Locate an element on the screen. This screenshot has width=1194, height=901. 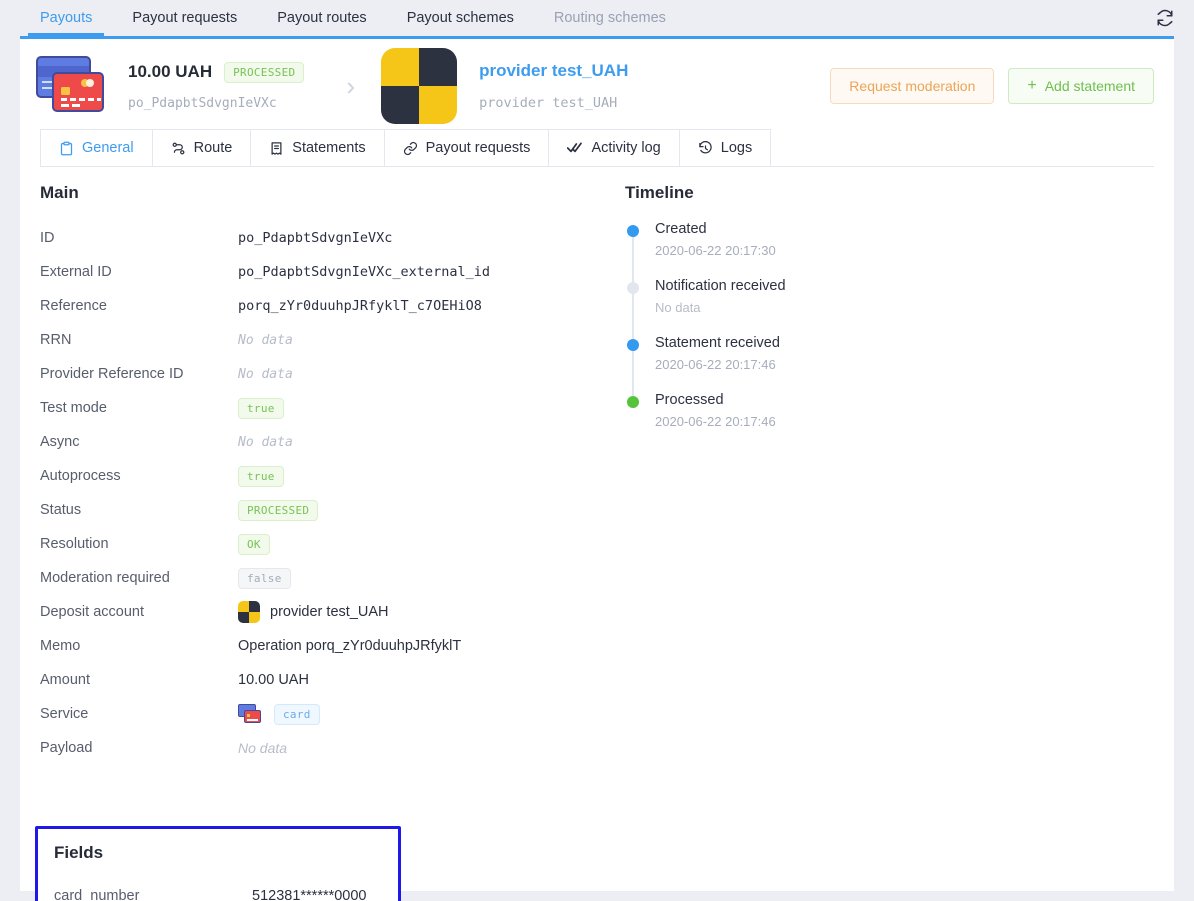
timeline-section-title: Timeline is located at coordinates (659, 192).